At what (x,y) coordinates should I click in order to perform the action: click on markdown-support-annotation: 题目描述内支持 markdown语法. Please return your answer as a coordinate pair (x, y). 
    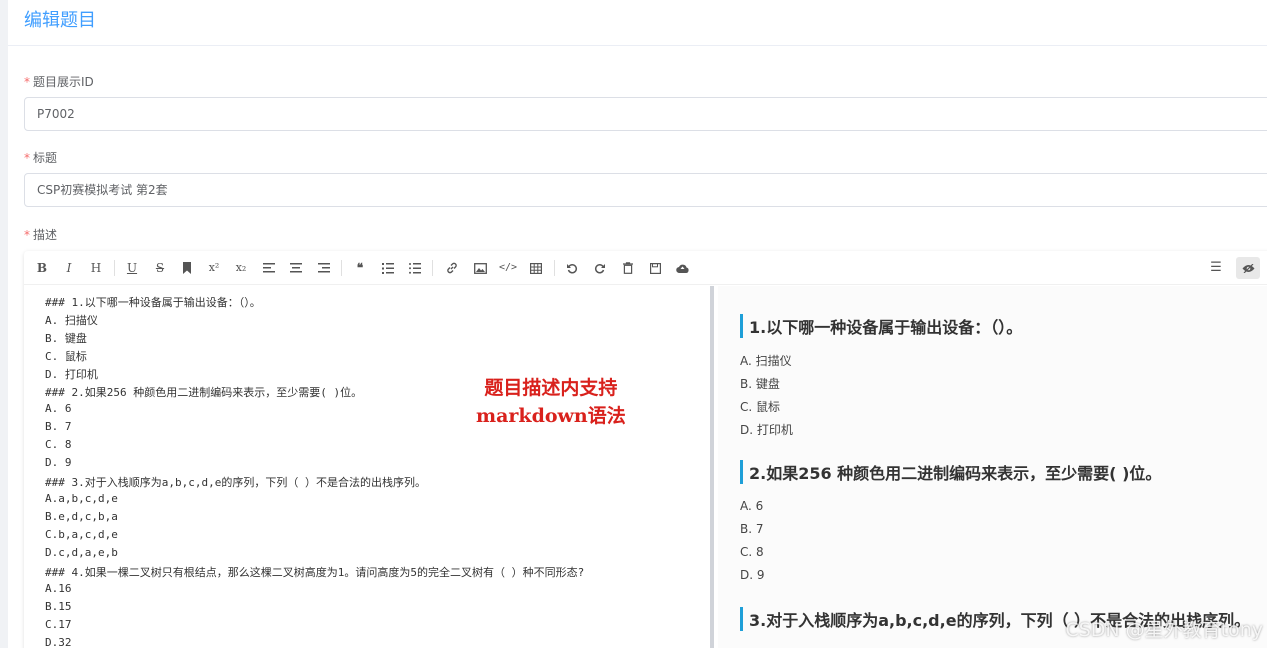
    Looking at the image, I should click on (551, 402).